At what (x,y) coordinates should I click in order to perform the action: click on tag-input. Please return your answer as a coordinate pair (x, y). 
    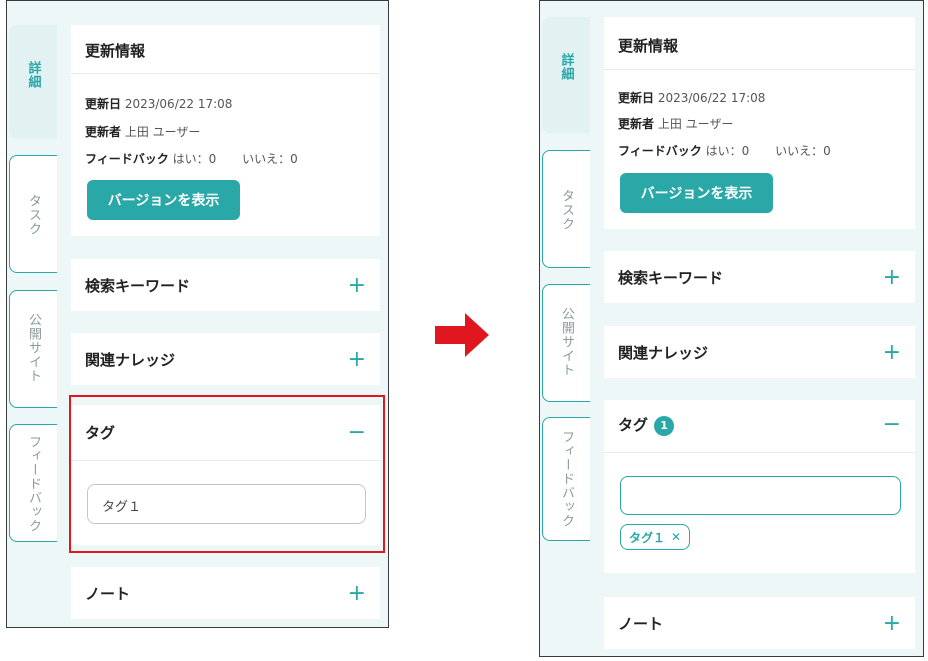
    Looking at the image, I should click on (760, 495).